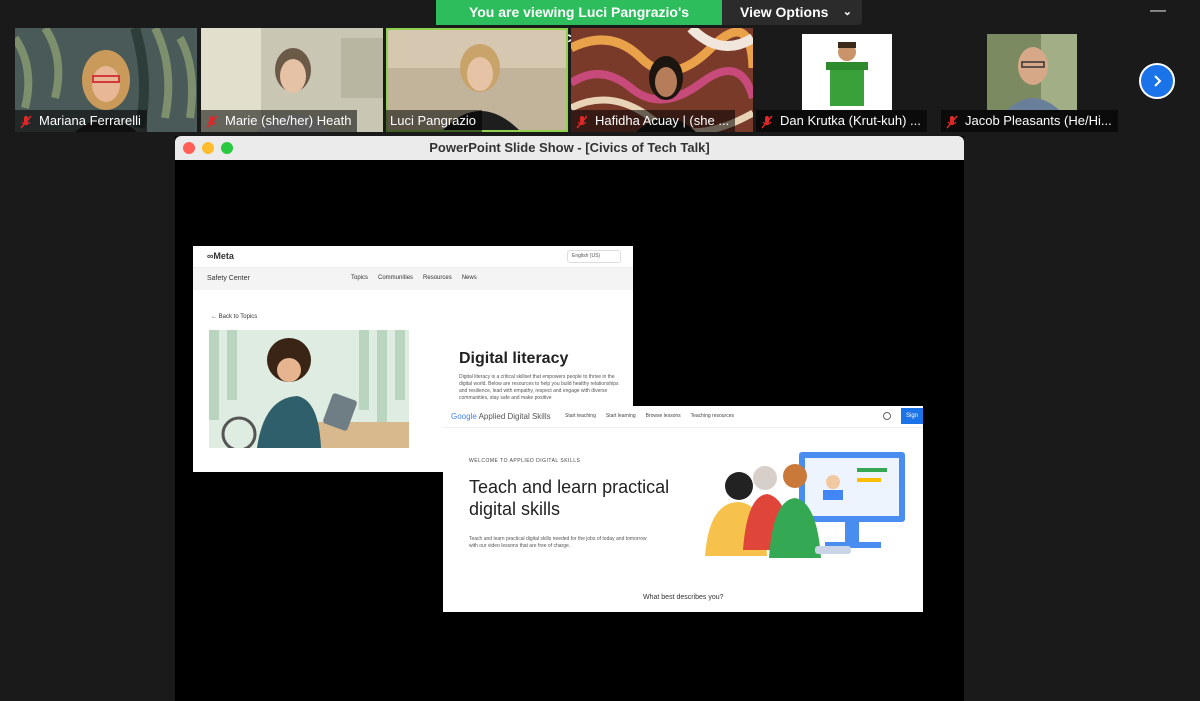 Image resolution: width=1200 pixels, height=701 pixels. What do you see at coordinates (847, 12) in the screenshot?
I see `chevron-down-icon: ⌄` at bounding box center [847, 12].